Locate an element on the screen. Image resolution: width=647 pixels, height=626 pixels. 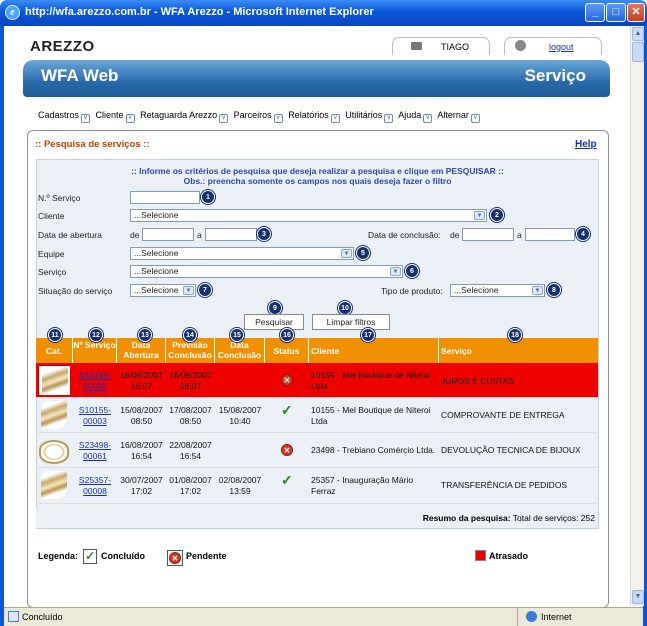
menu-item-alternar: Alternar v is located at coordinates (460, 116).